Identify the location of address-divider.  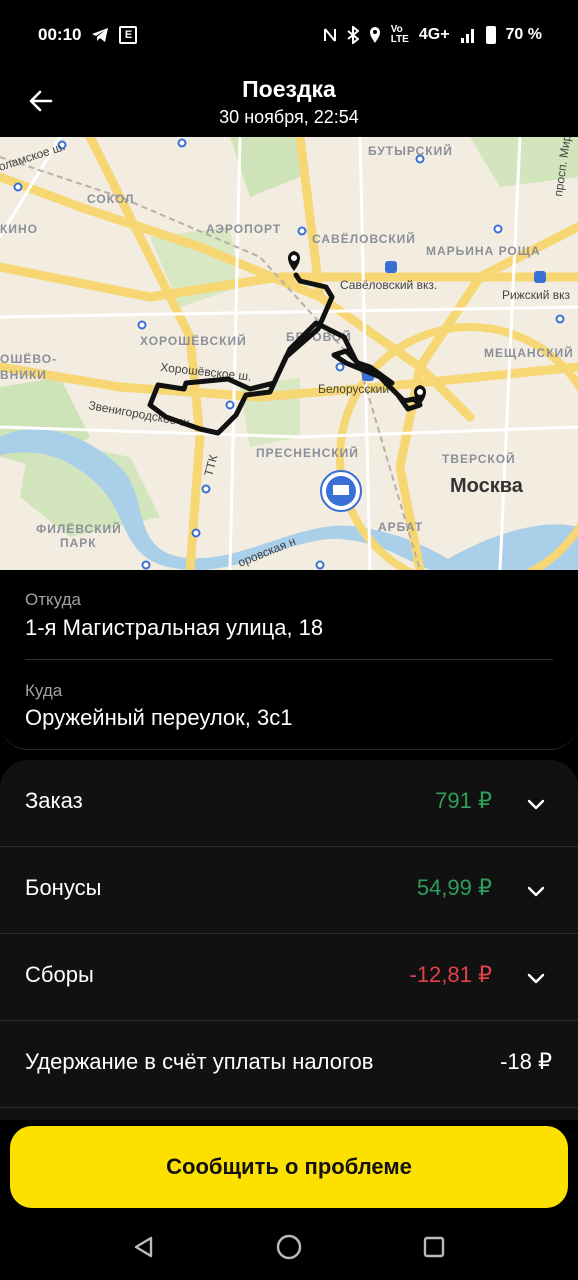
(289, 659).